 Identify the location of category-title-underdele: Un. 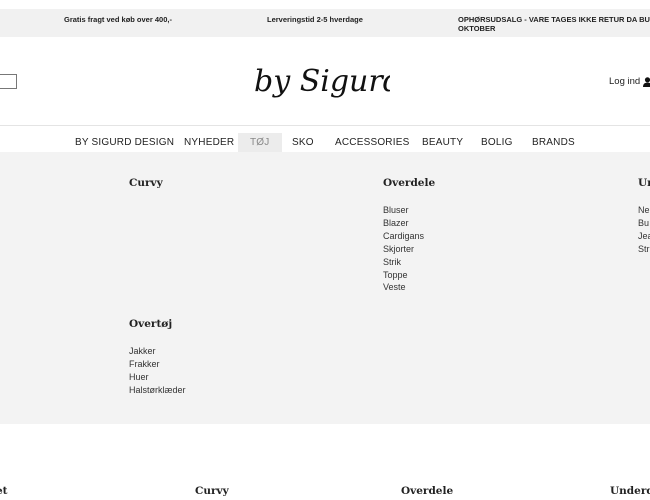
(644, 183).